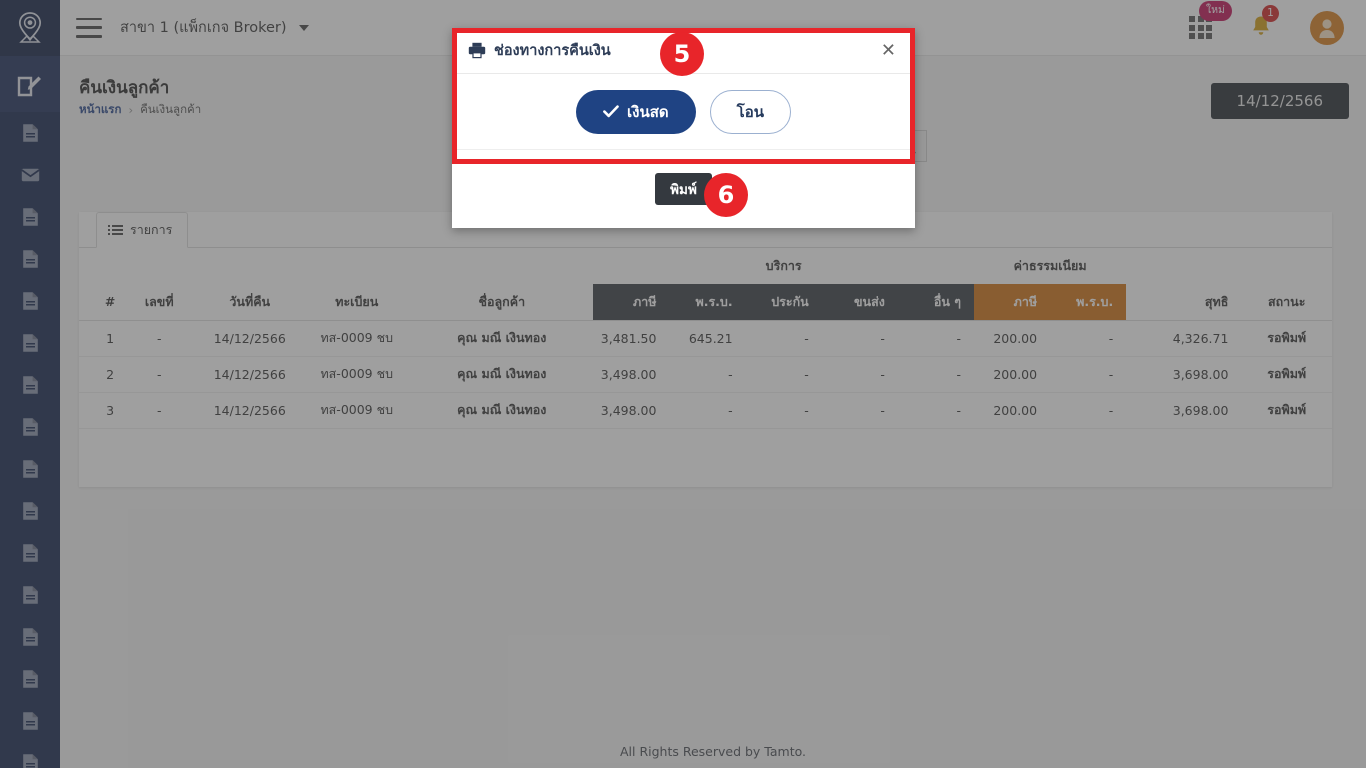  What do you see at coordinates (726, 195) in the screenshot?
I see `annotation-badge-6: 6` at bounding box center [726, 195].